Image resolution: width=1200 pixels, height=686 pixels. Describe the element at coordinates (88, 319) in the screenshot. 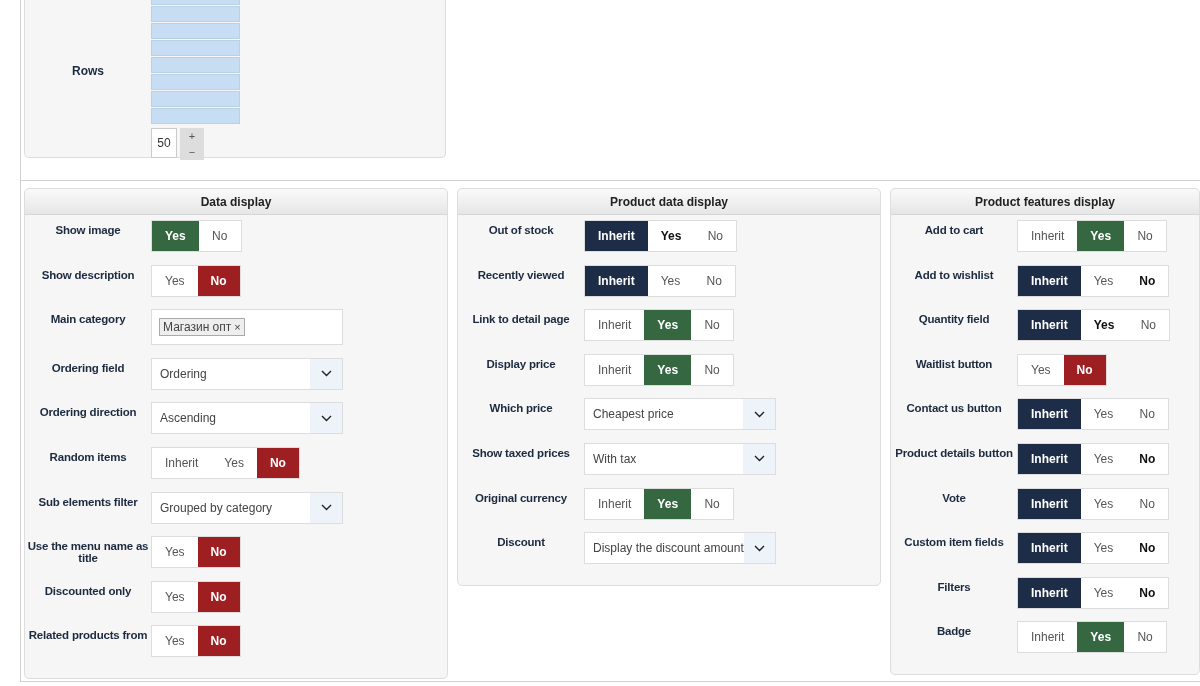

I see `field-label: Main category` at that location.